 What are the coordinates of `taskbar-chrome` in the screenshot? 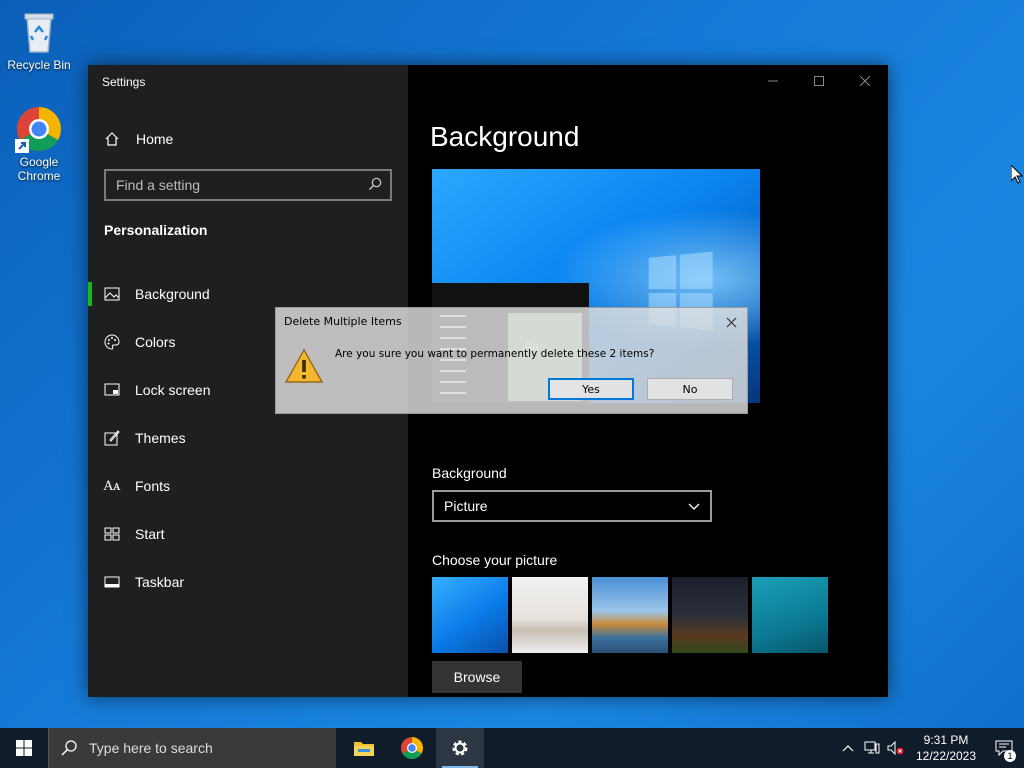 It's located at (412, 748).